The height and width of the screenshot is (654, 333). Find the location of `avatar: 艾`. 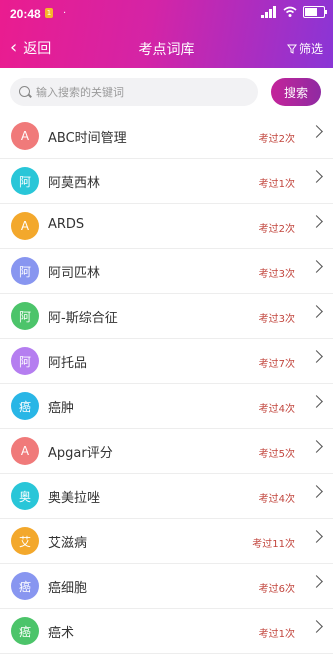

avatar: 艾 is located at coordinates (25, 541).